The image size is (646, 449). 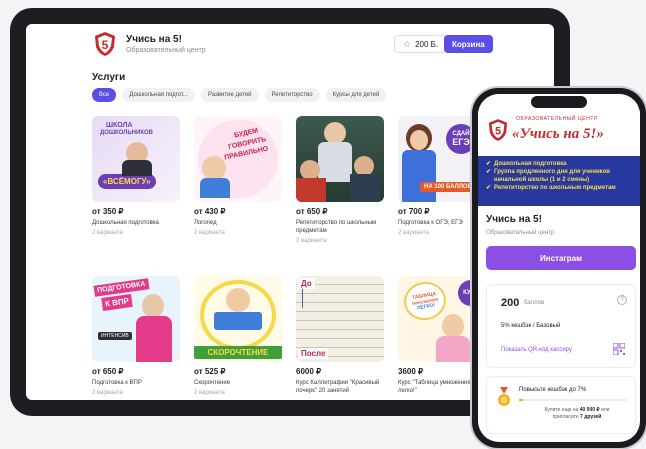 What do you see at coordinates (521, 400) in the screenshot?
I see `upgrade-progress-fill` at bounding box center [521, 400].